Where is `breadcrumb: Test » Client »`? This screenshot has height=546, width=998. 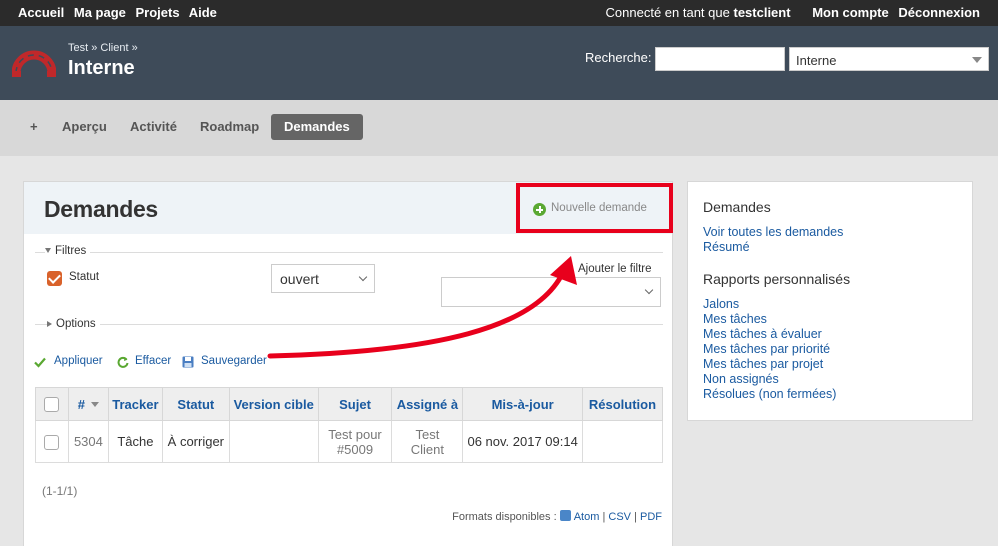 breadcrumb: Test » Client » is located at coordinates (103, 48).